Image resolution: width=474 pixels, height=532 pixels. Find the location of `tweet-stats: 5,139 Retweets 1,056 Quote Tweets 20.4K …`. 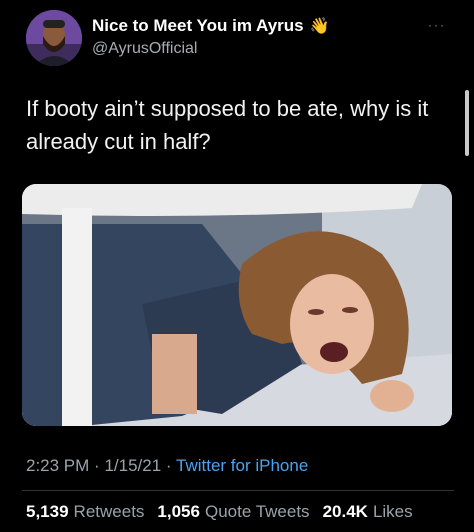

tweet-stats: 5,139 Retweets 1,056 Quote Tweets 20.4K … is located at coordinates (222, 512).